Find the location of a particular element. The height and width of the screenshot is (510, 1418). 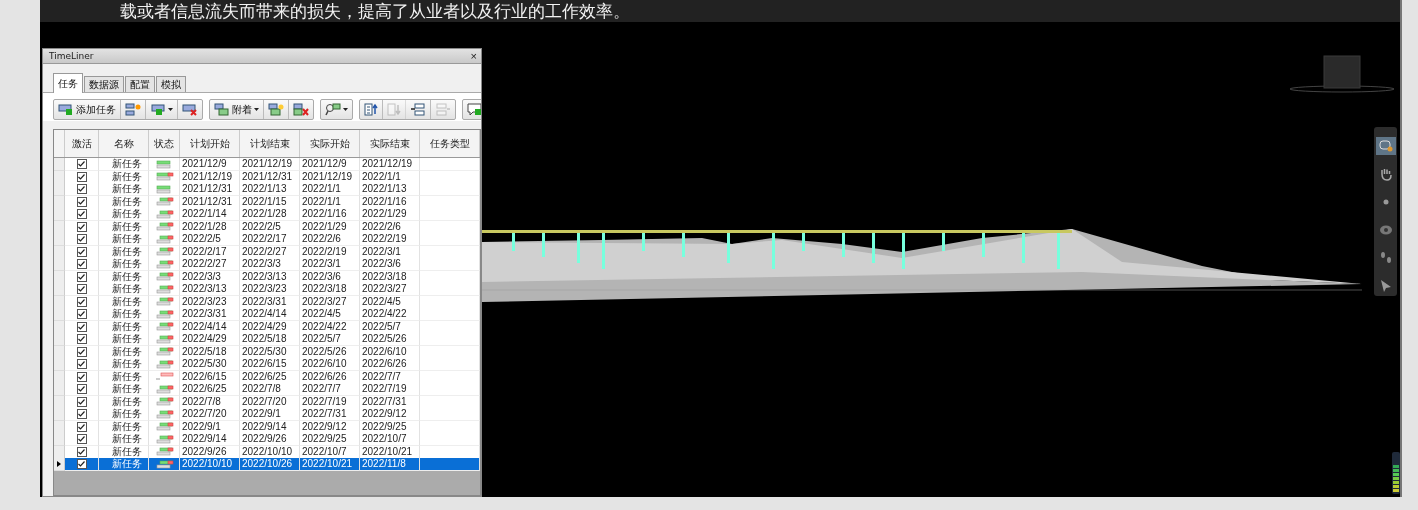

tab: 任务 is located at coordinates (68, 83).